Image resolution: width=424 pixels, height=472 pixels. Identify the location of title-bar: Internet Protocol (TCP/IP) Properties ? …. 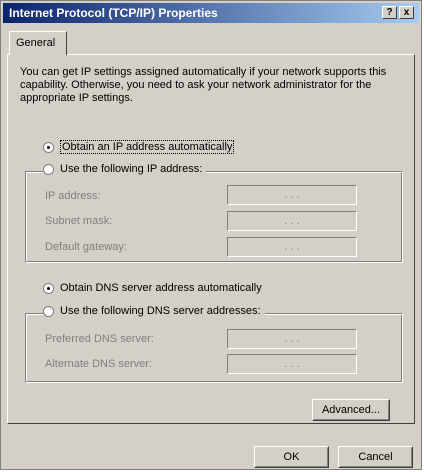
(211, 13).